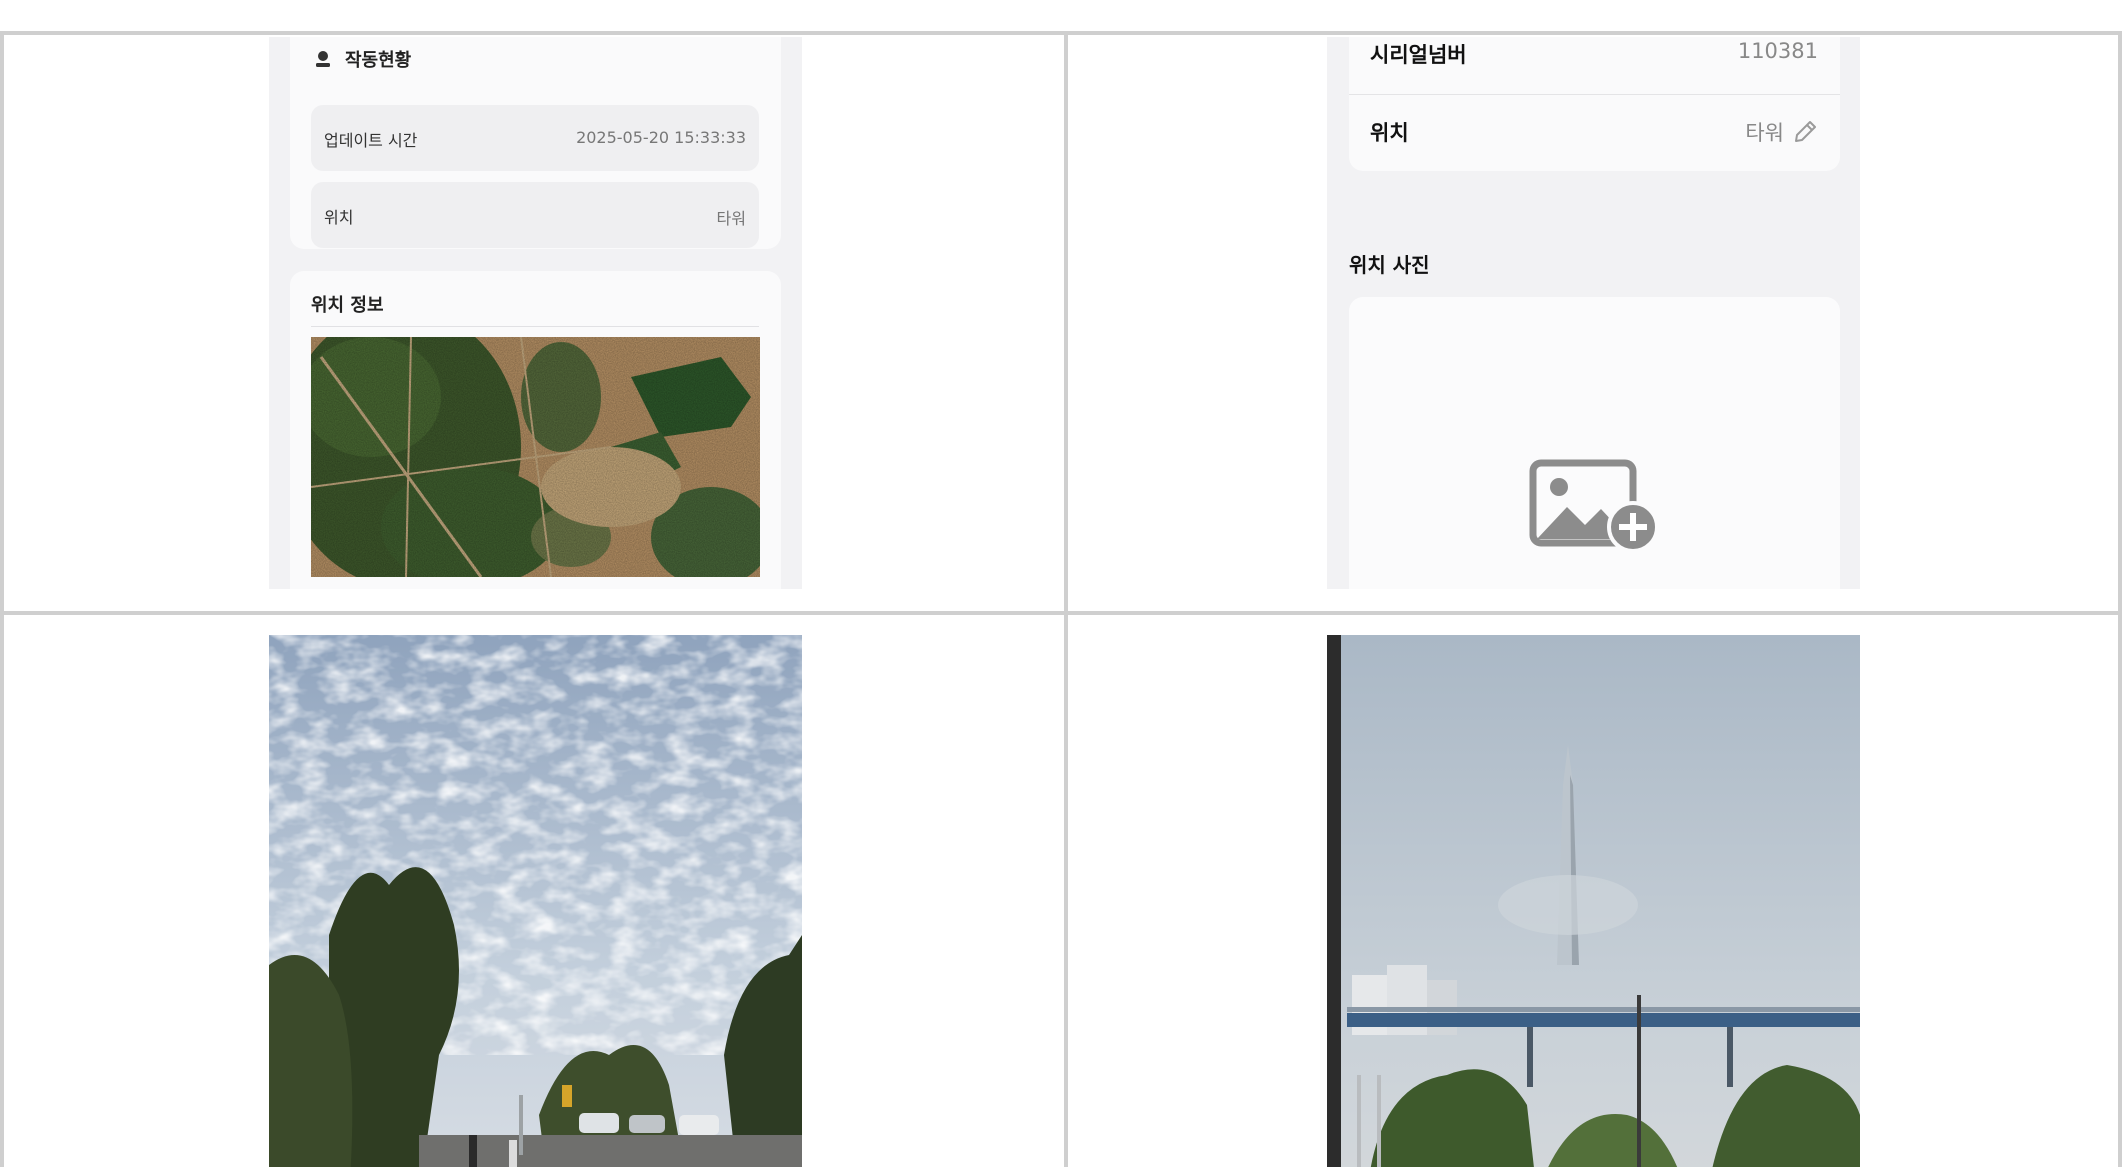 This screenshot has height=1167, width=2122. I want to click on serial-value: 110381, so click(1777, 51).